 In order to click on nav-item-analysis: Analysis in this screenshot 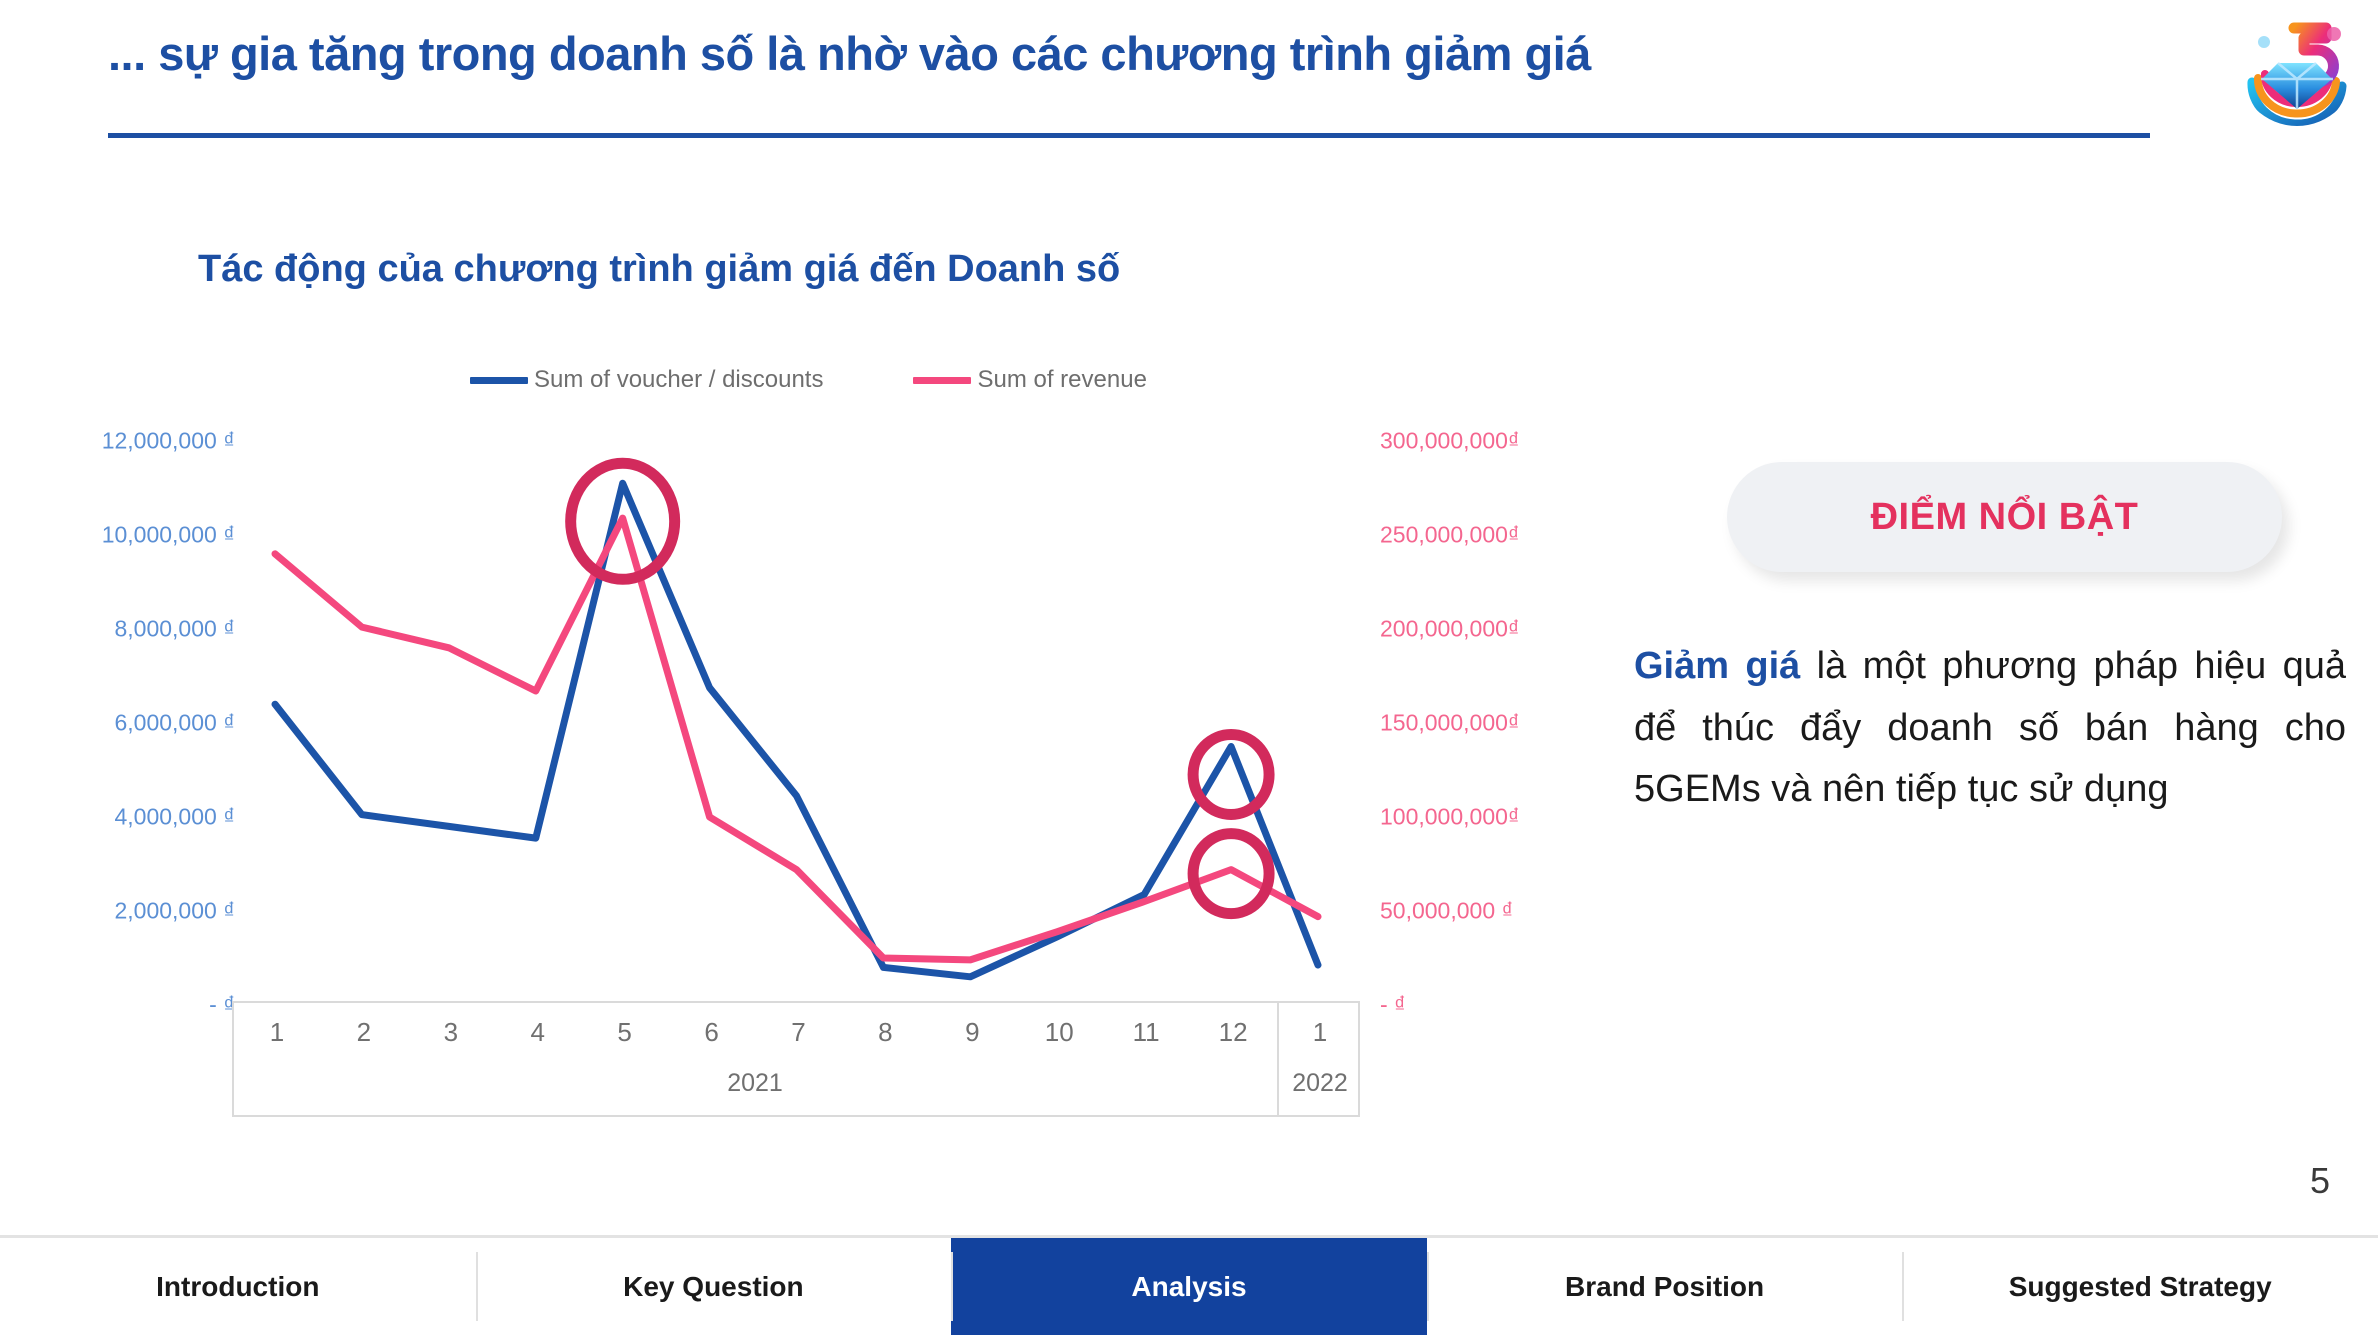, I will do `click(1189, 1286)`.